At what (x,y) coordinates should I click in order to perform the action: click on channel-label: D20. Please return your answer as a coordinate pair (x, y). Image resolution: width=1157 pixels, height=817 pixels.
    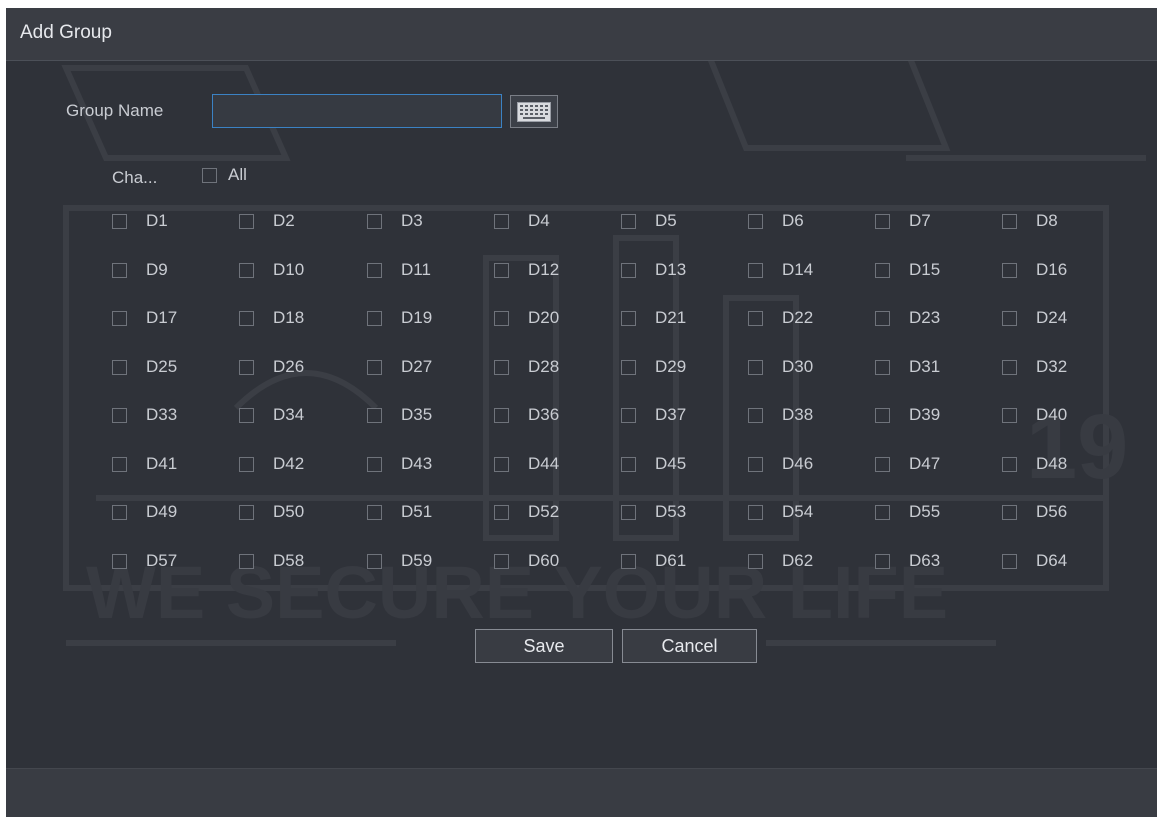
    Looking at the image, I should click on (544, 317).